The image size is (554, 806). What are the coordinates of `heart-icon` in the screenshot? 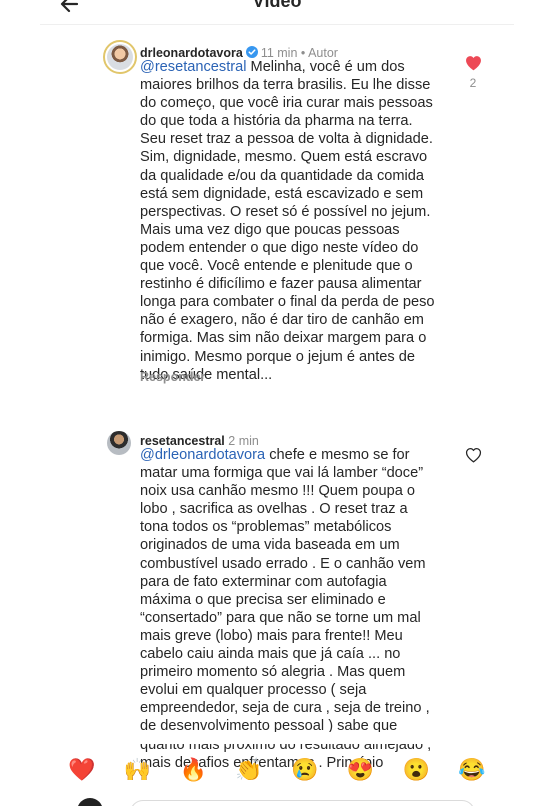 It's located at (473, 63).